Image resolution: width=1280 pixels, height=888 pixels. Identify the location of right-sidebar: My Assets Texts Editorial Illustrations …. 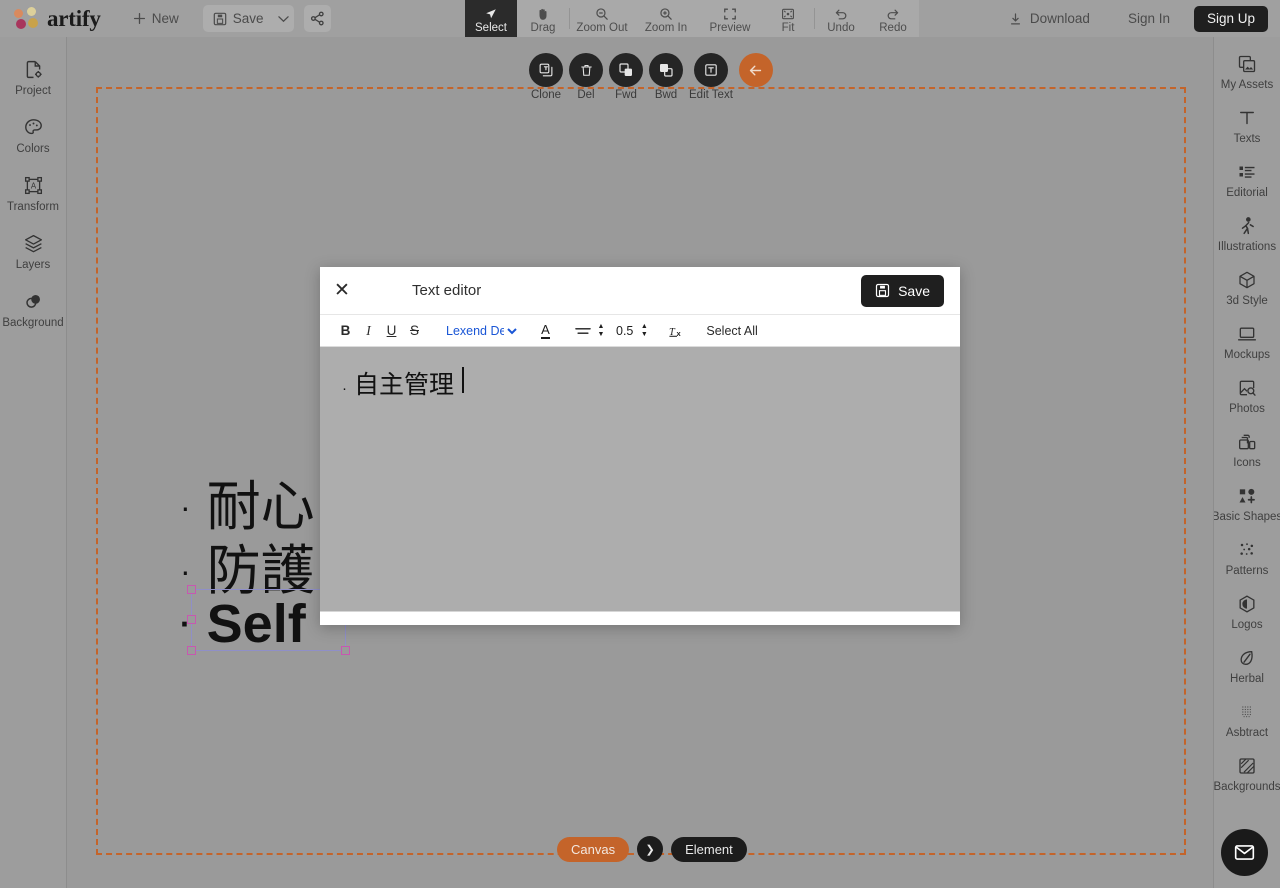
(1246, 462).